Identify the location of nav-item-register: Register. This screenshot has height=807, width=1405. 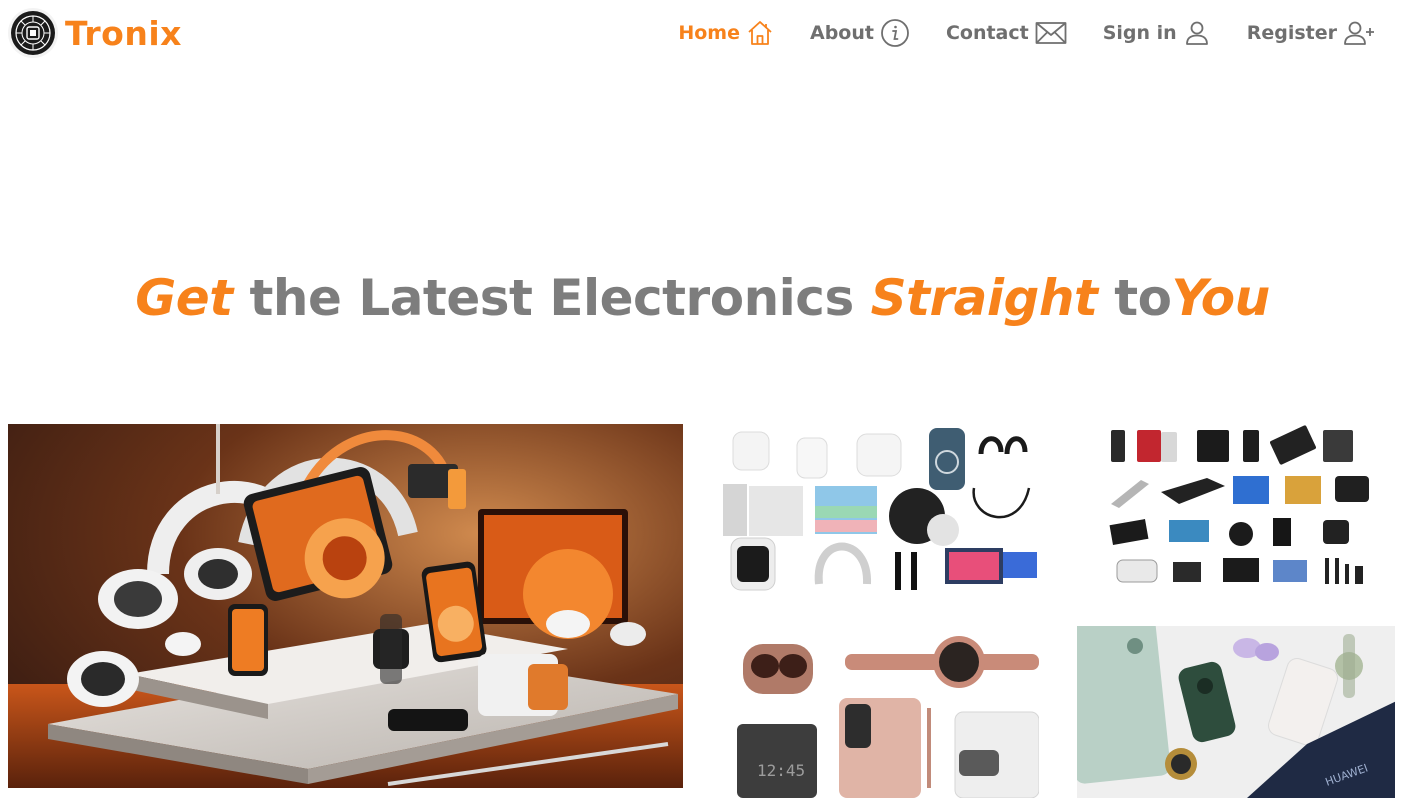
(1312, 33).